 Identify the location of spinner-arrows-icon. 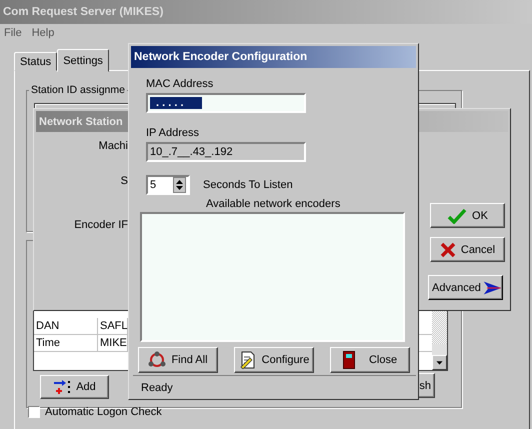
(179, 185).